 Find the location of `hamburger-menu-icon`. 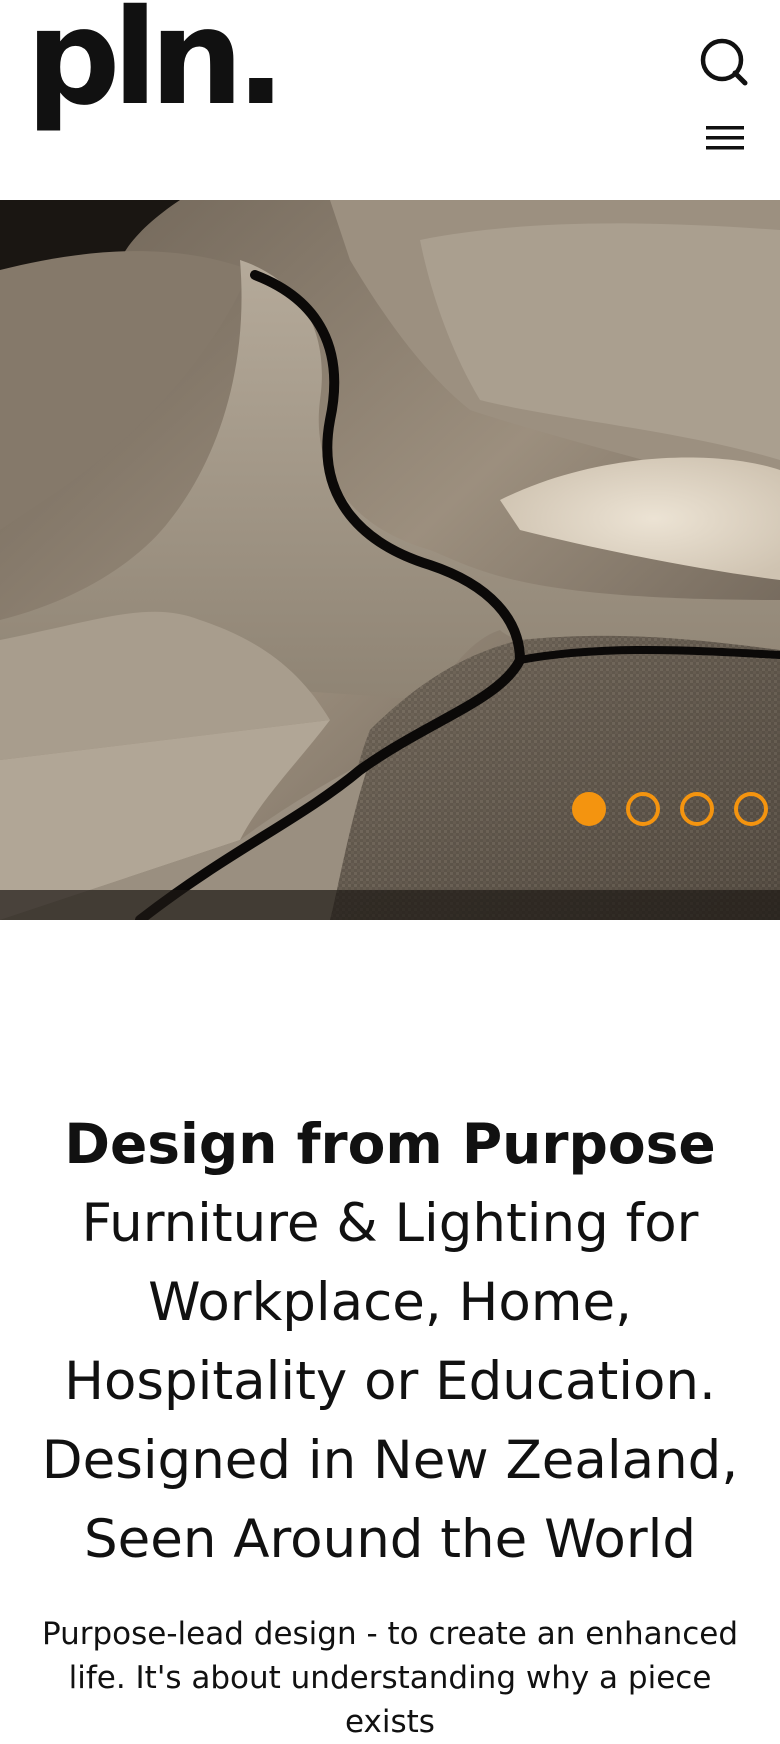

hamburger-menu-icon is located at coordinates (725, 138).